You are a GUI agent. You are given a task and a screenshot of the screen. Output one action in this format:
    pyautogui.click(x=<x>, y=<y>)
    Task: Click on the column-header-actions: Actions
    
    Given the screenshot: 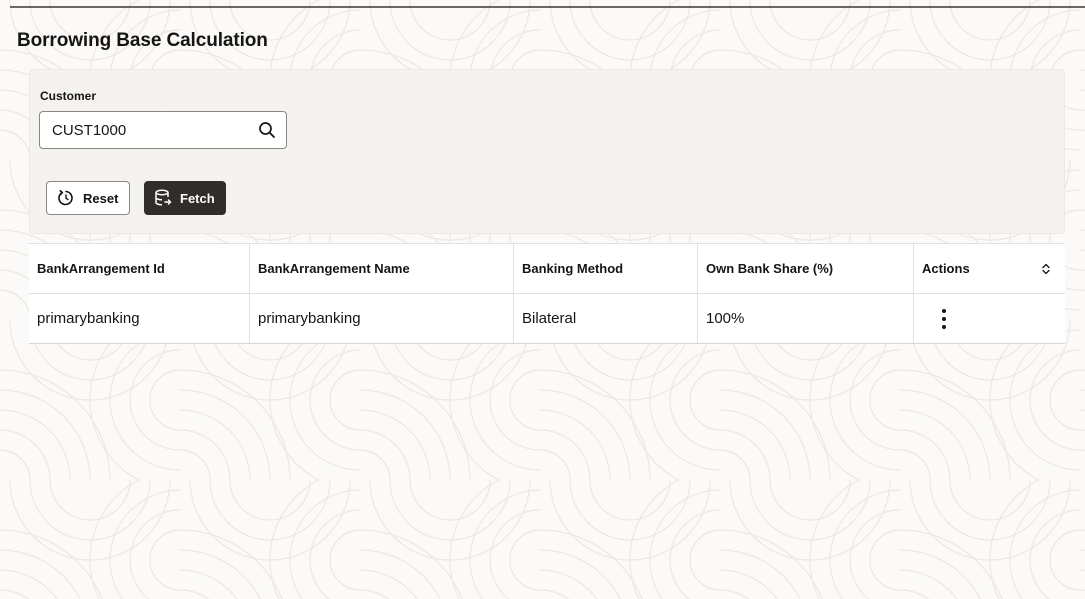 What is the action you would take?
    pyautogui.click(x=989, y=268)
    